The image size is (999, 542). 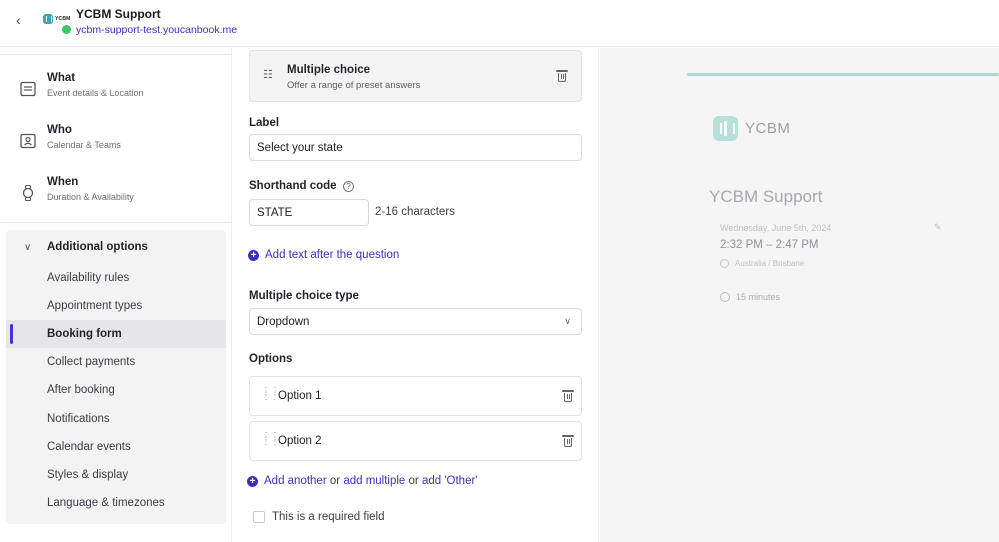 What do you see at coordinates (938, 227) in the screenshot?
I see `pencil-icon: ✎` at bounding box center [938, 227].